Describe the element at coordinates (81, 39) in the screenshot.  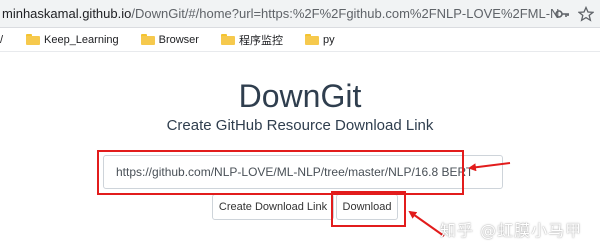
I see `bookmark-label: Keep_Learning` at that location.